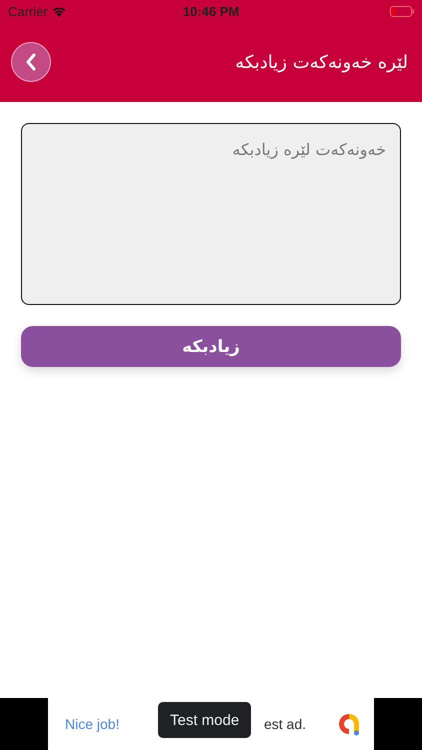  I want to click on clock-time: 10:46 PM, so click(211, 11).